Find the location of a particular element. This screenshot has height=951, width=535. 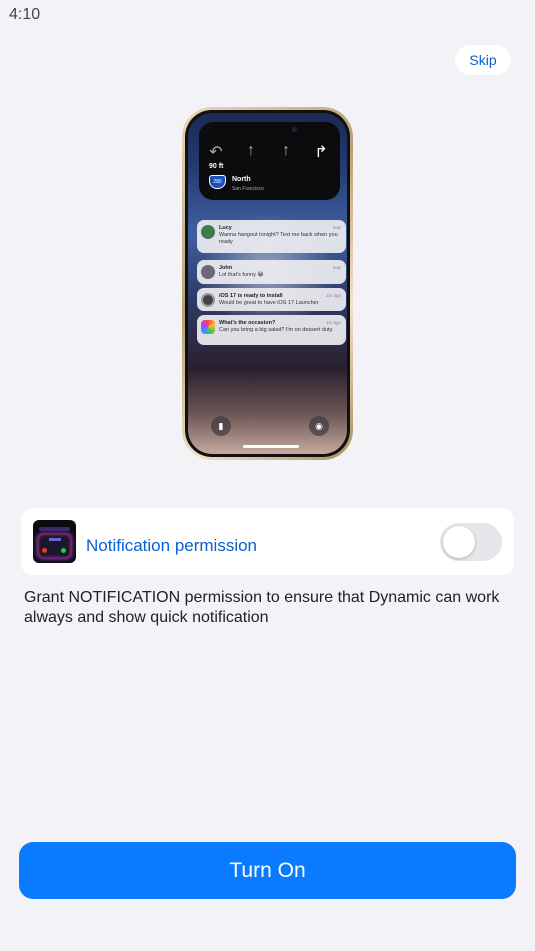

toggle-knob is located at coordinates (459, 542).